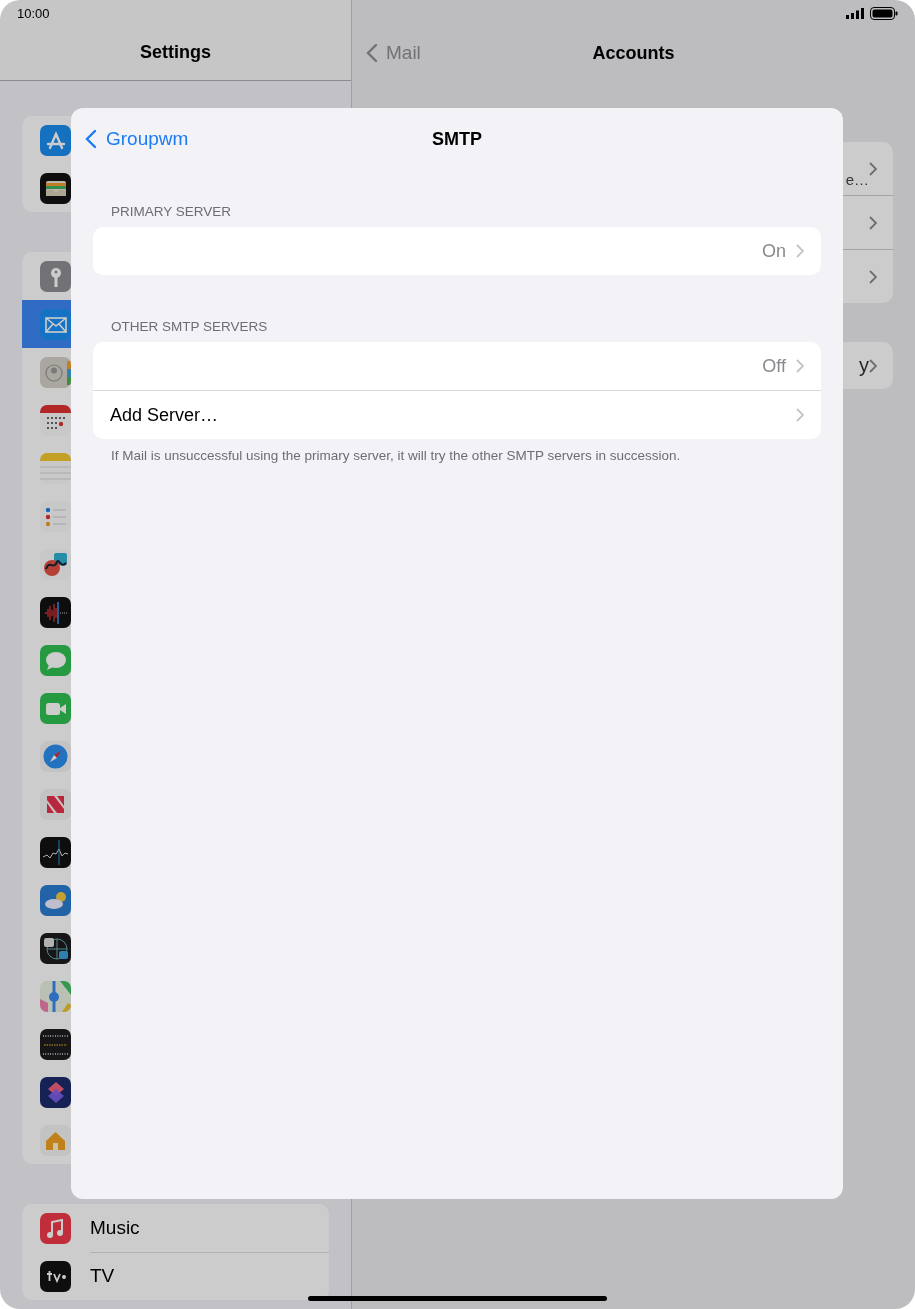  What do you see at coordinates (34, 13) in the screenshot?
I see `status-time: 10:00` at bounding box center [34, 13].